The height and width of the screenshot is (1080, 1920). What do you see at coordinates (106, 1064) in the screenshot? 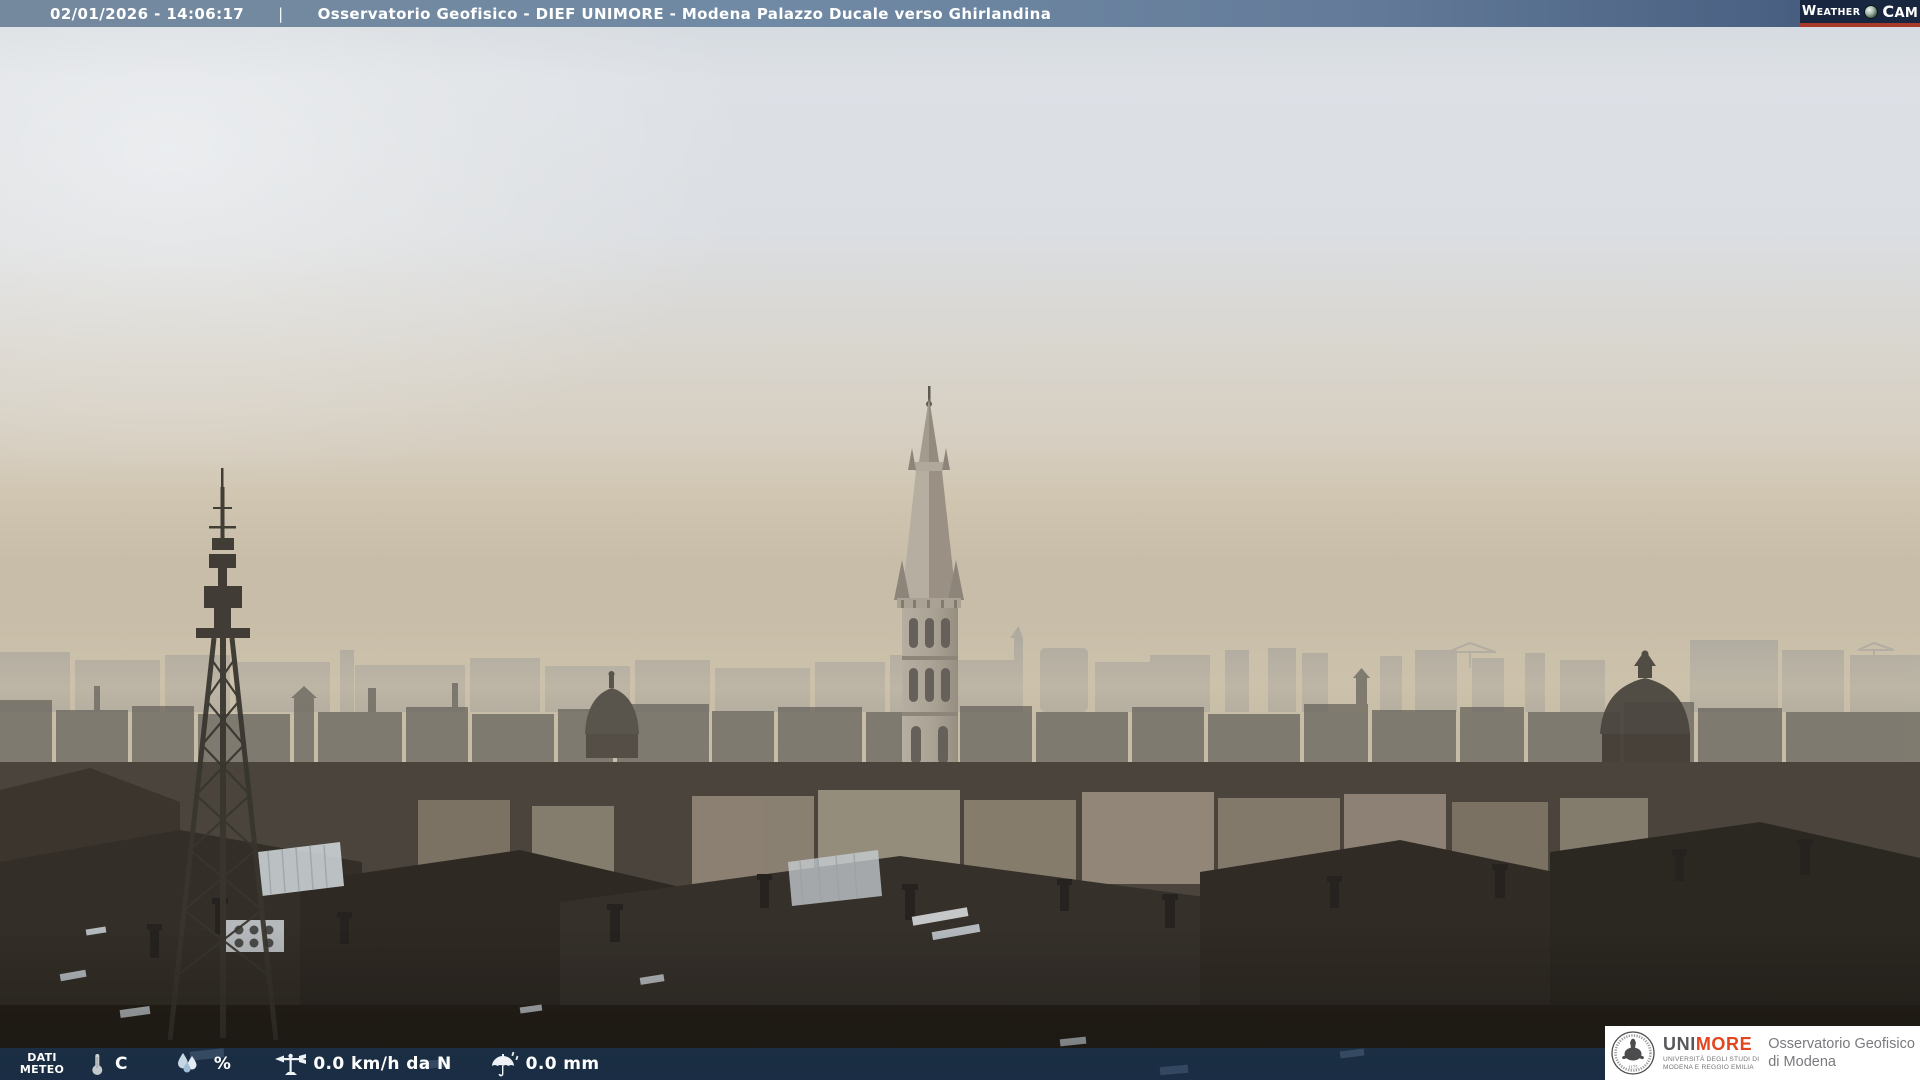
I see `temperature-group: C` at bounding box center [106, 1064].